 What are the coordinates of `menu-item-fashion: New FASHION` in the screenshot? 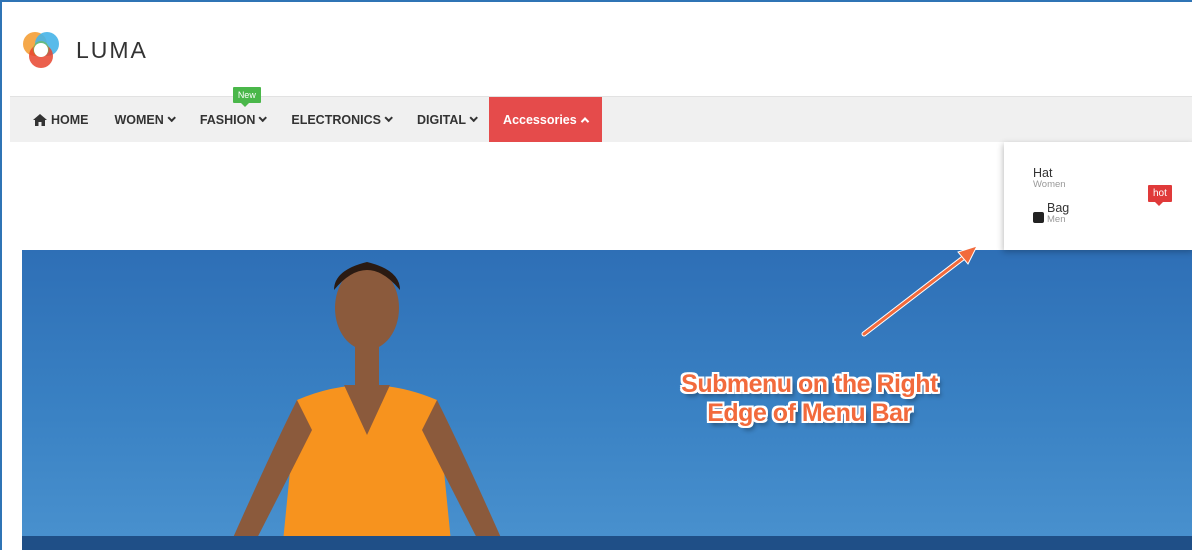 It's located at (233, 114).